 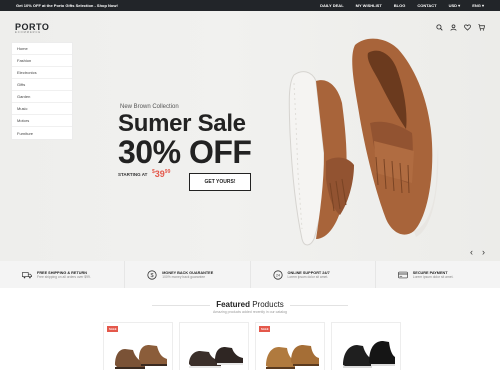 I want to click on payment-icon, so click(x=402, y=275).